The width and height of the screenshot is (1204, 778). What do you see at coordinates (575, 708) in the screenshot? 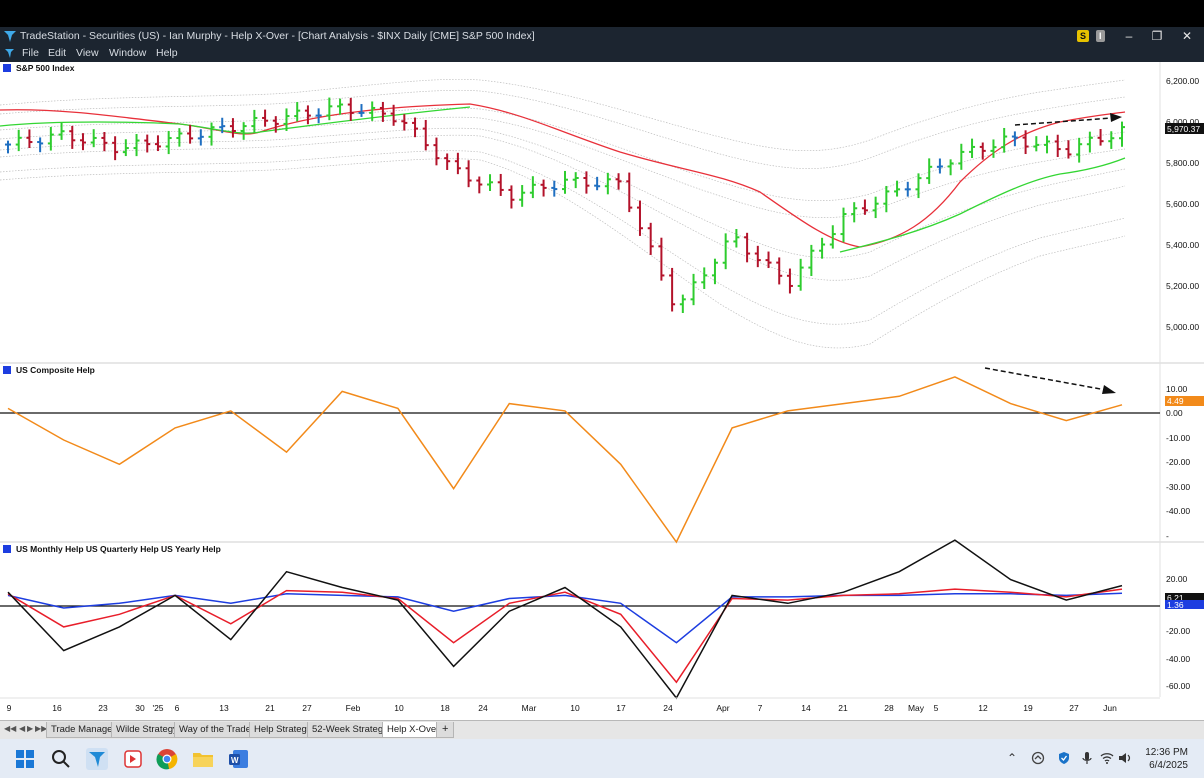
I see `date-tick-label: 10` at bounding box center [575, 708].